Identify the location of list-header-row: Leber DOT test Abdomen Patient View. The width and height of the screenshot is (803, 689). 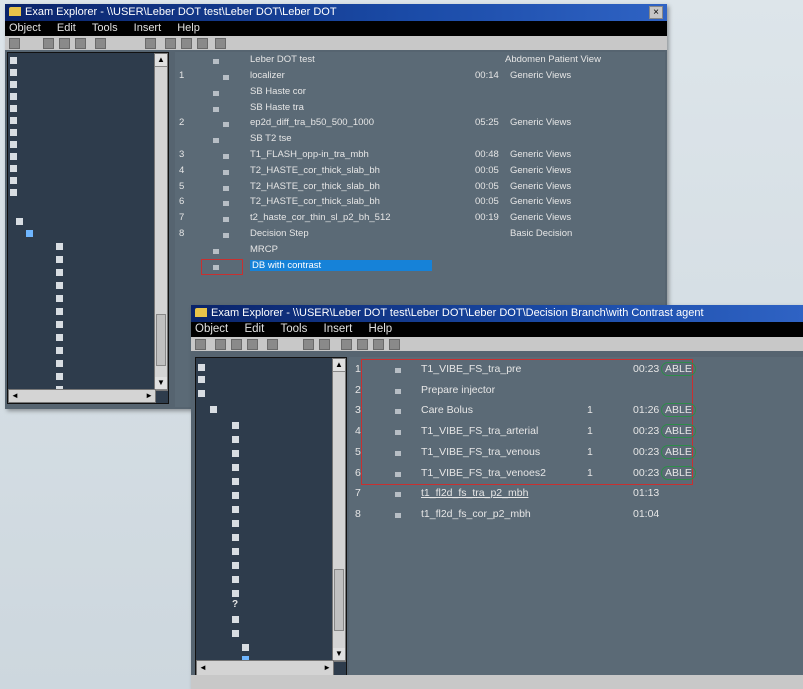
(420, 62).